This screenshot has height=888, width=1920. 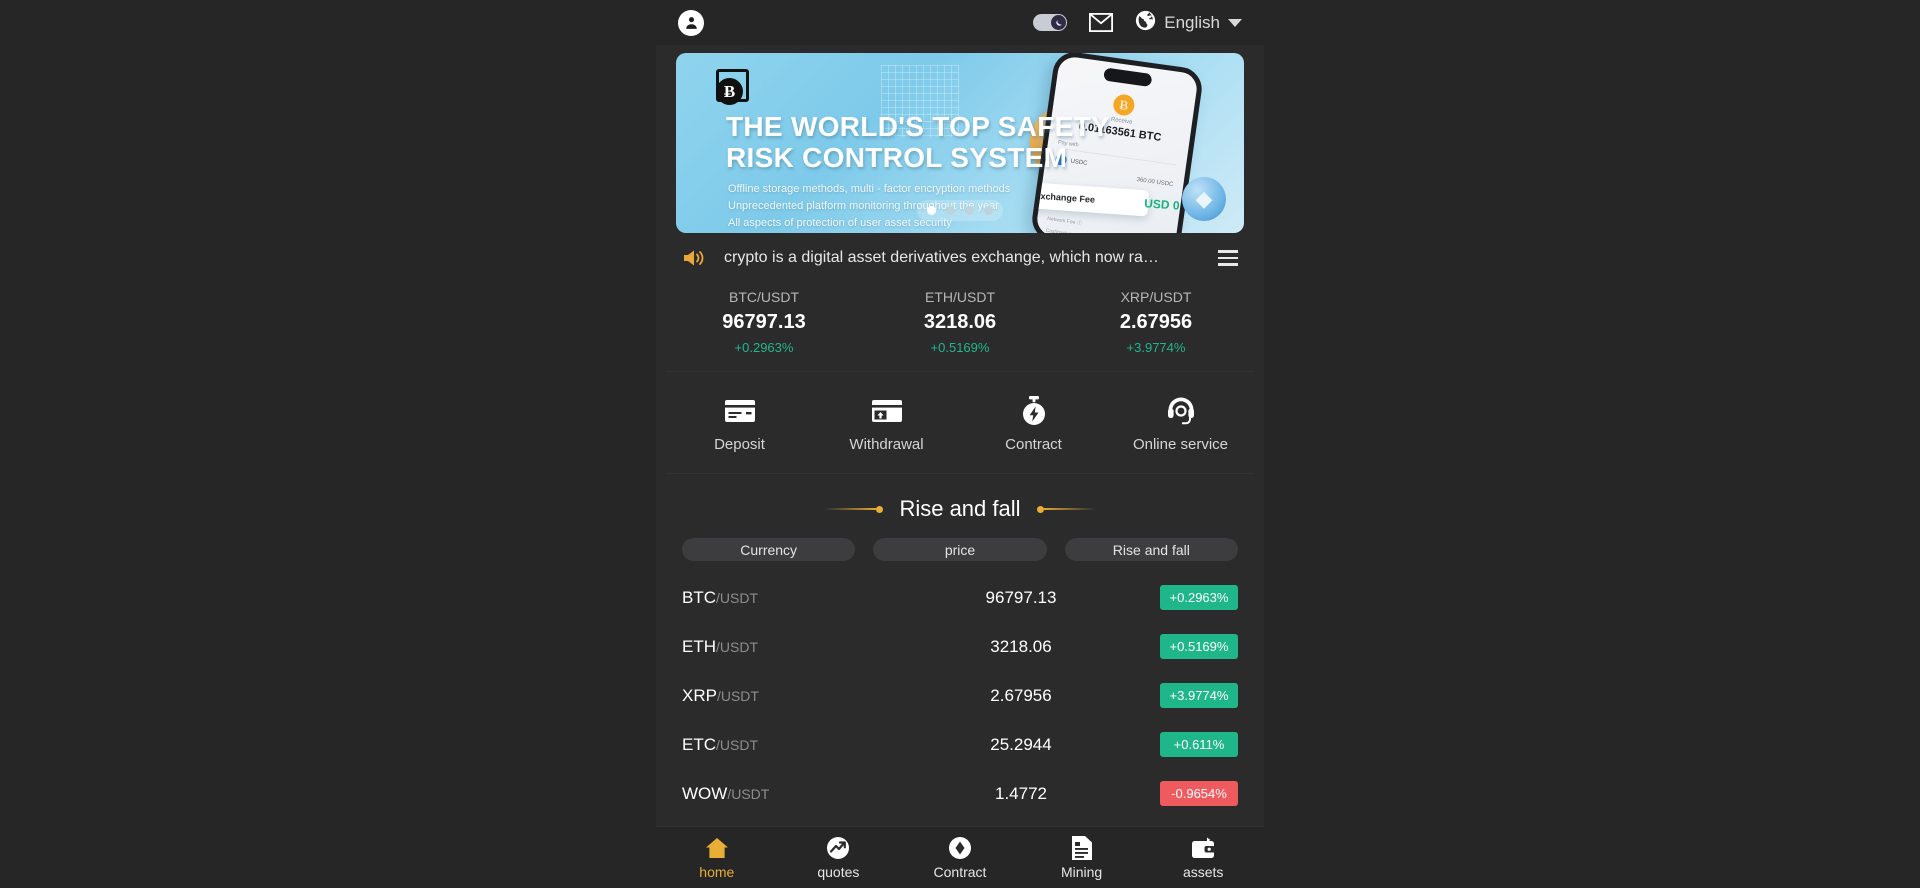 I want to click on nav-label: Contract, so click(x=960, y=872).